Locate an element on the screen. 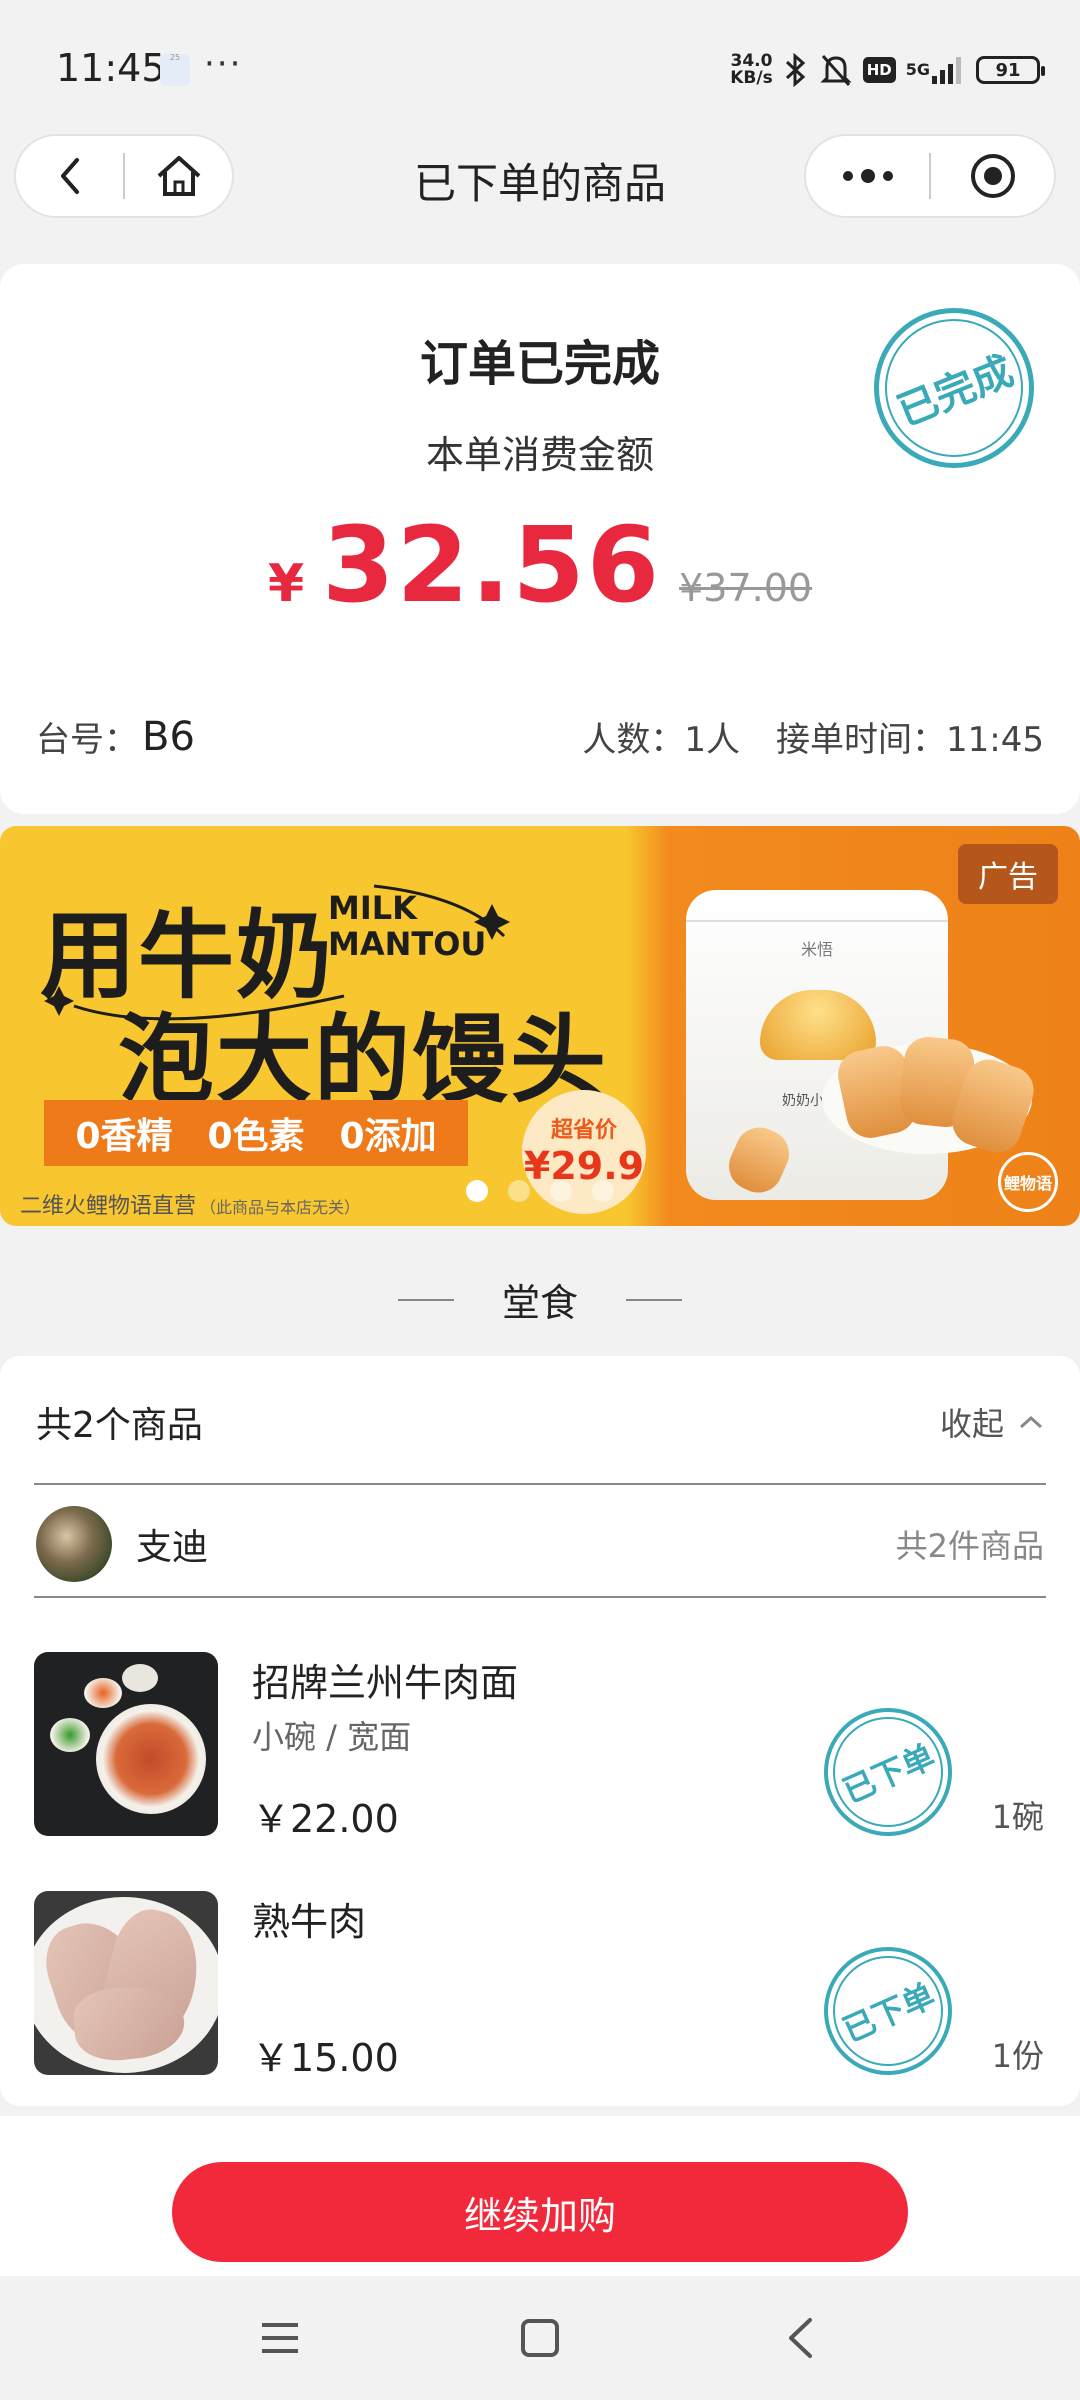  item-spec: 小碗 / 宽面 is located at coordinates (332, 1737).